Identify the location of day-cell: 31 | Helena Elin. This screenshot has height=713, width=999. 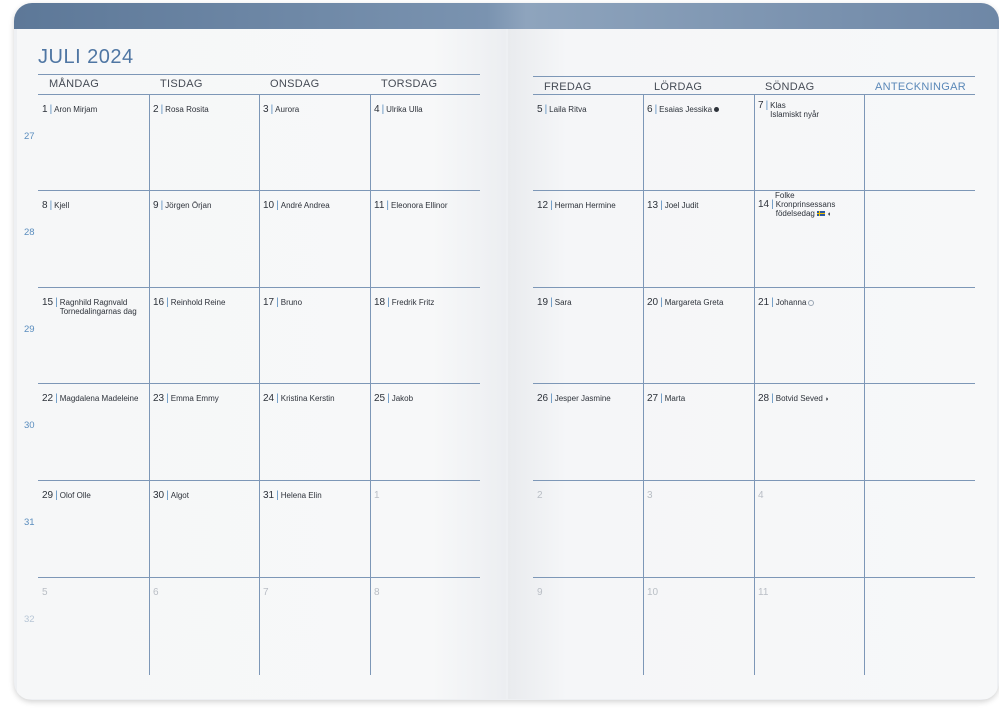
(292, 496).